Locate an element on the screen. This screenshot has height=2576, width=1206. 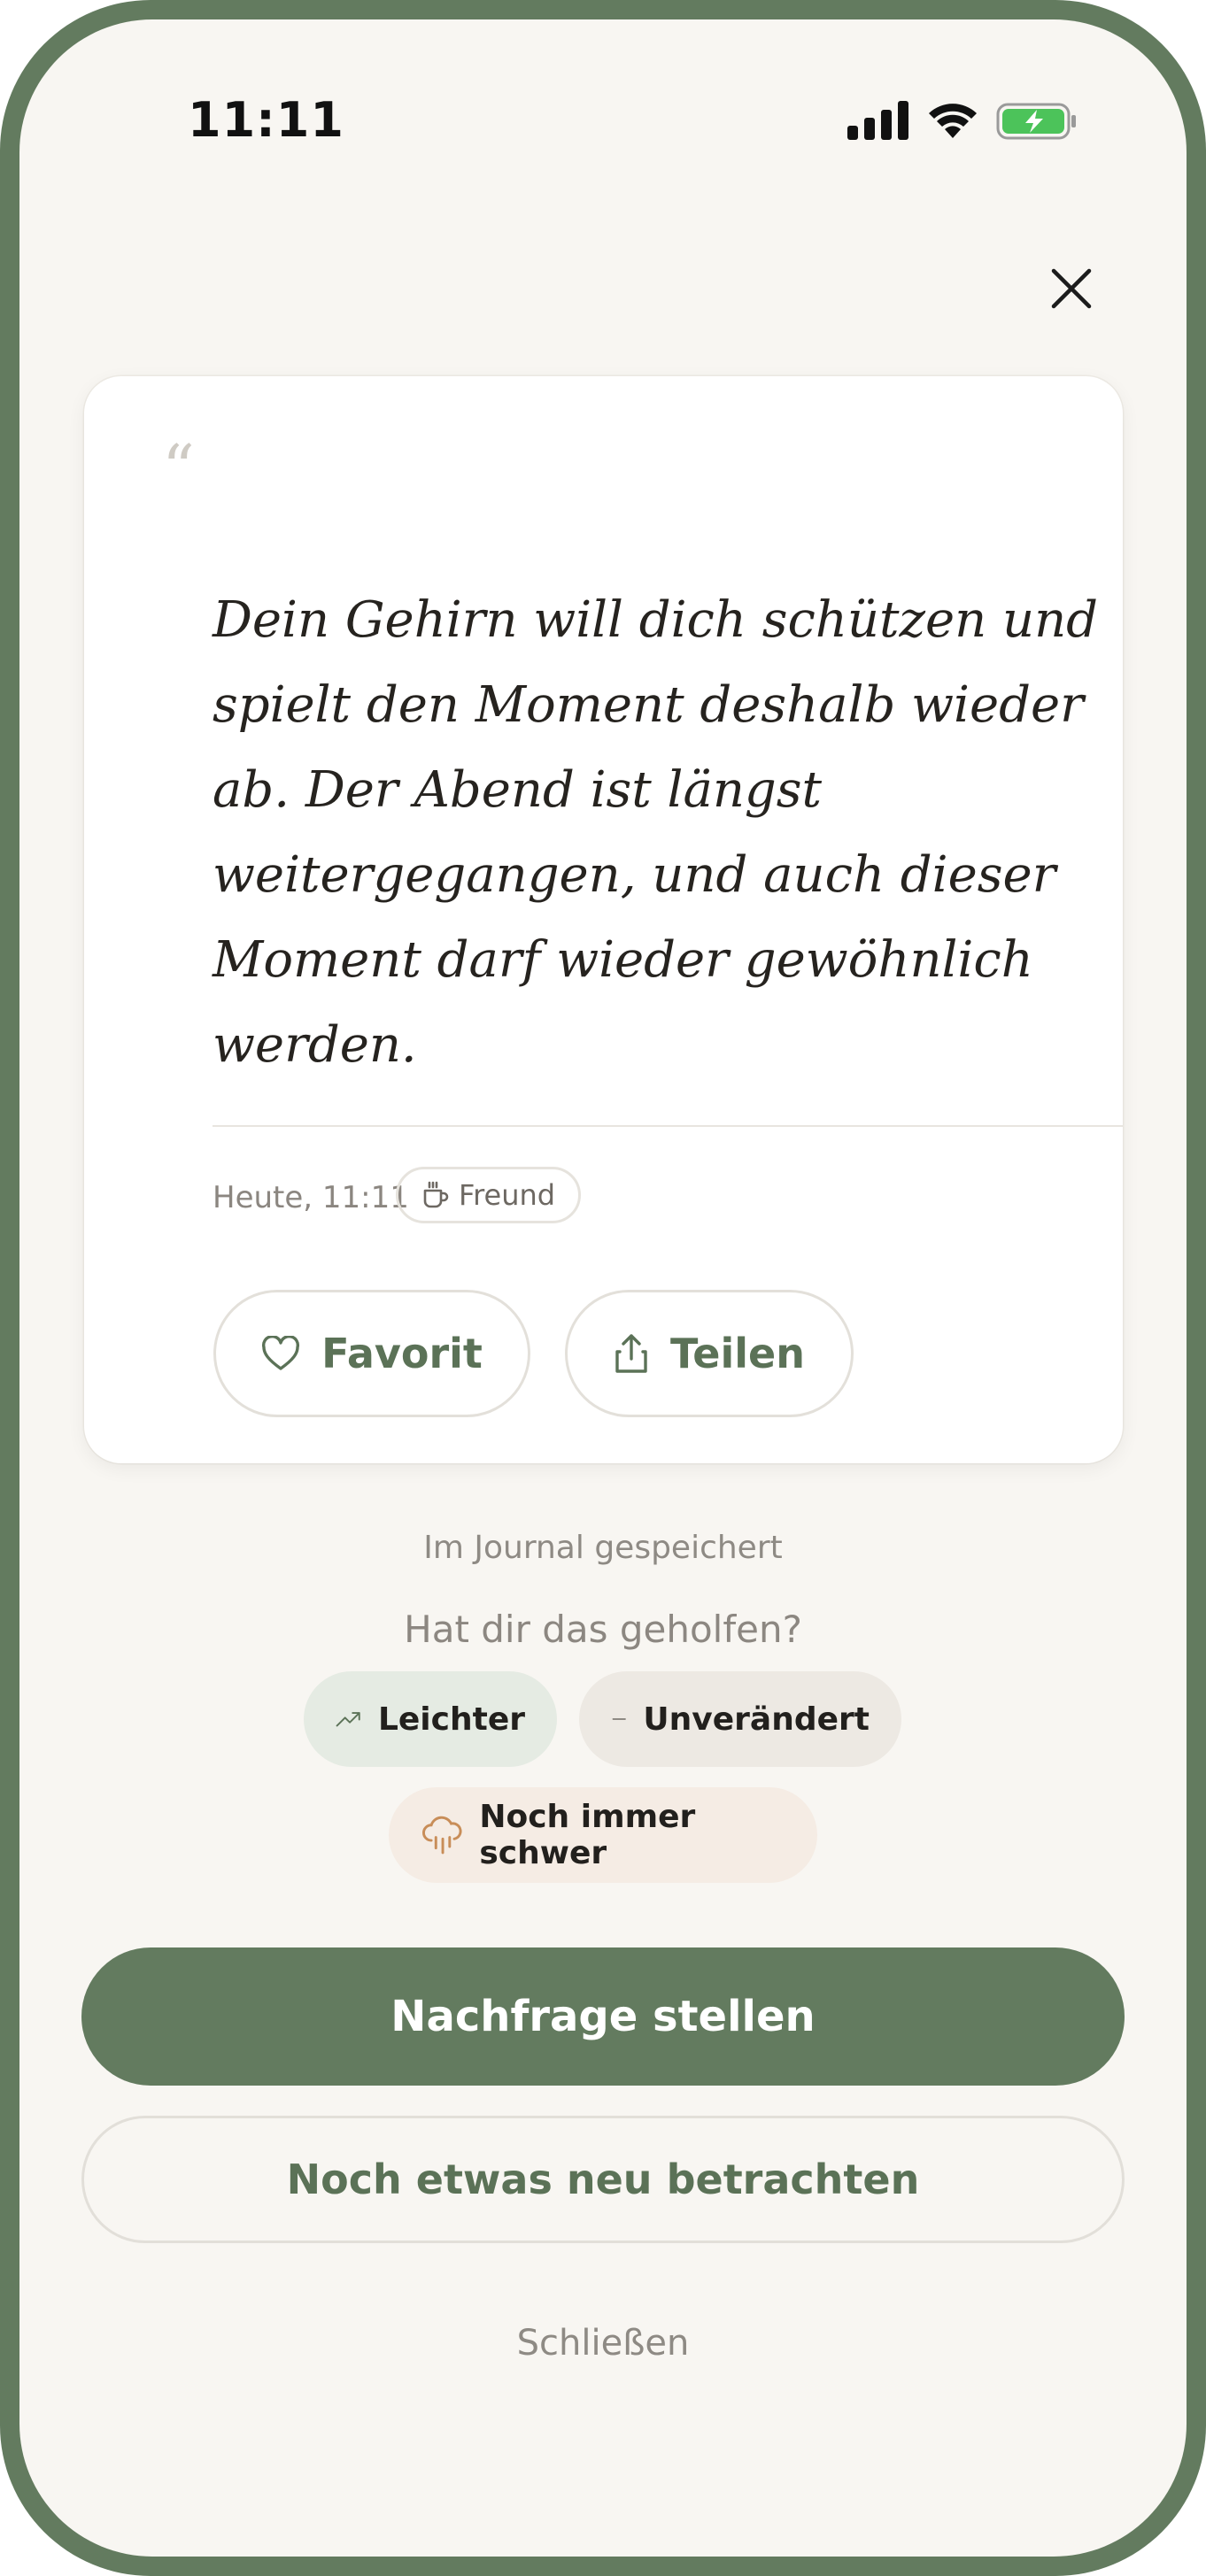
feedback-option-unchanged: Unverändert is located at coordinates (740, 1719).